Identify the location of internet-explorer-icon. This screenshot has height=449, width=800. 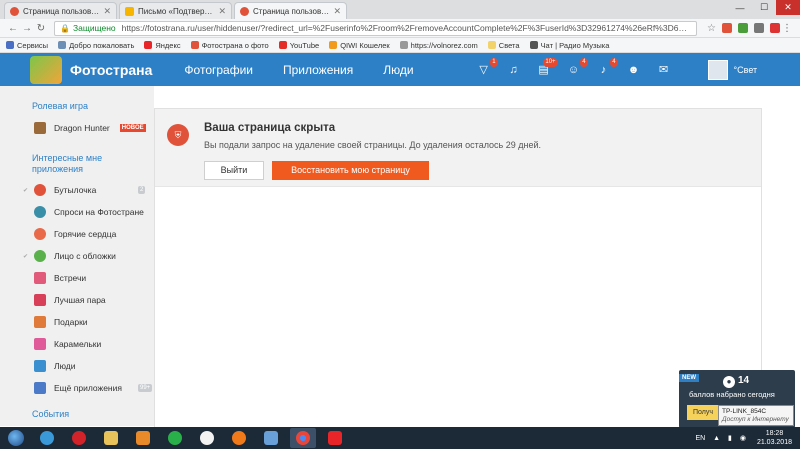
(47, 438).